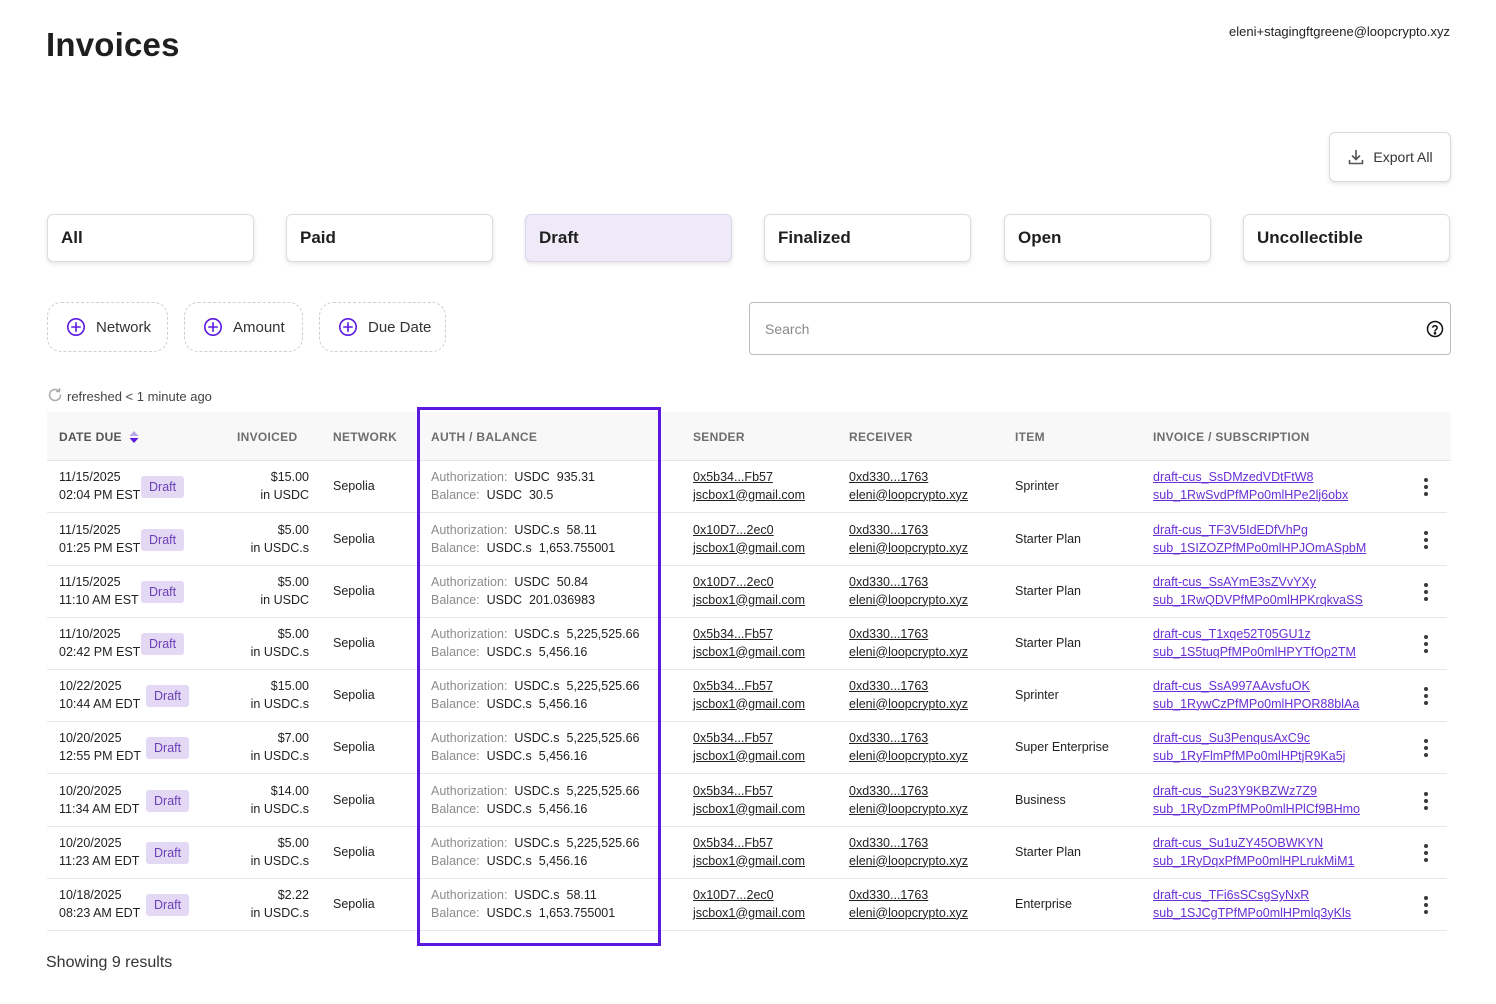 This screenshot has width=1496, height=1004. What do you see at coordinates (1249, 739) in the screenshot?
I see `invoice-link: draft-cus_Su3PenqusAxC9c` at bounding box center [1249, 739].